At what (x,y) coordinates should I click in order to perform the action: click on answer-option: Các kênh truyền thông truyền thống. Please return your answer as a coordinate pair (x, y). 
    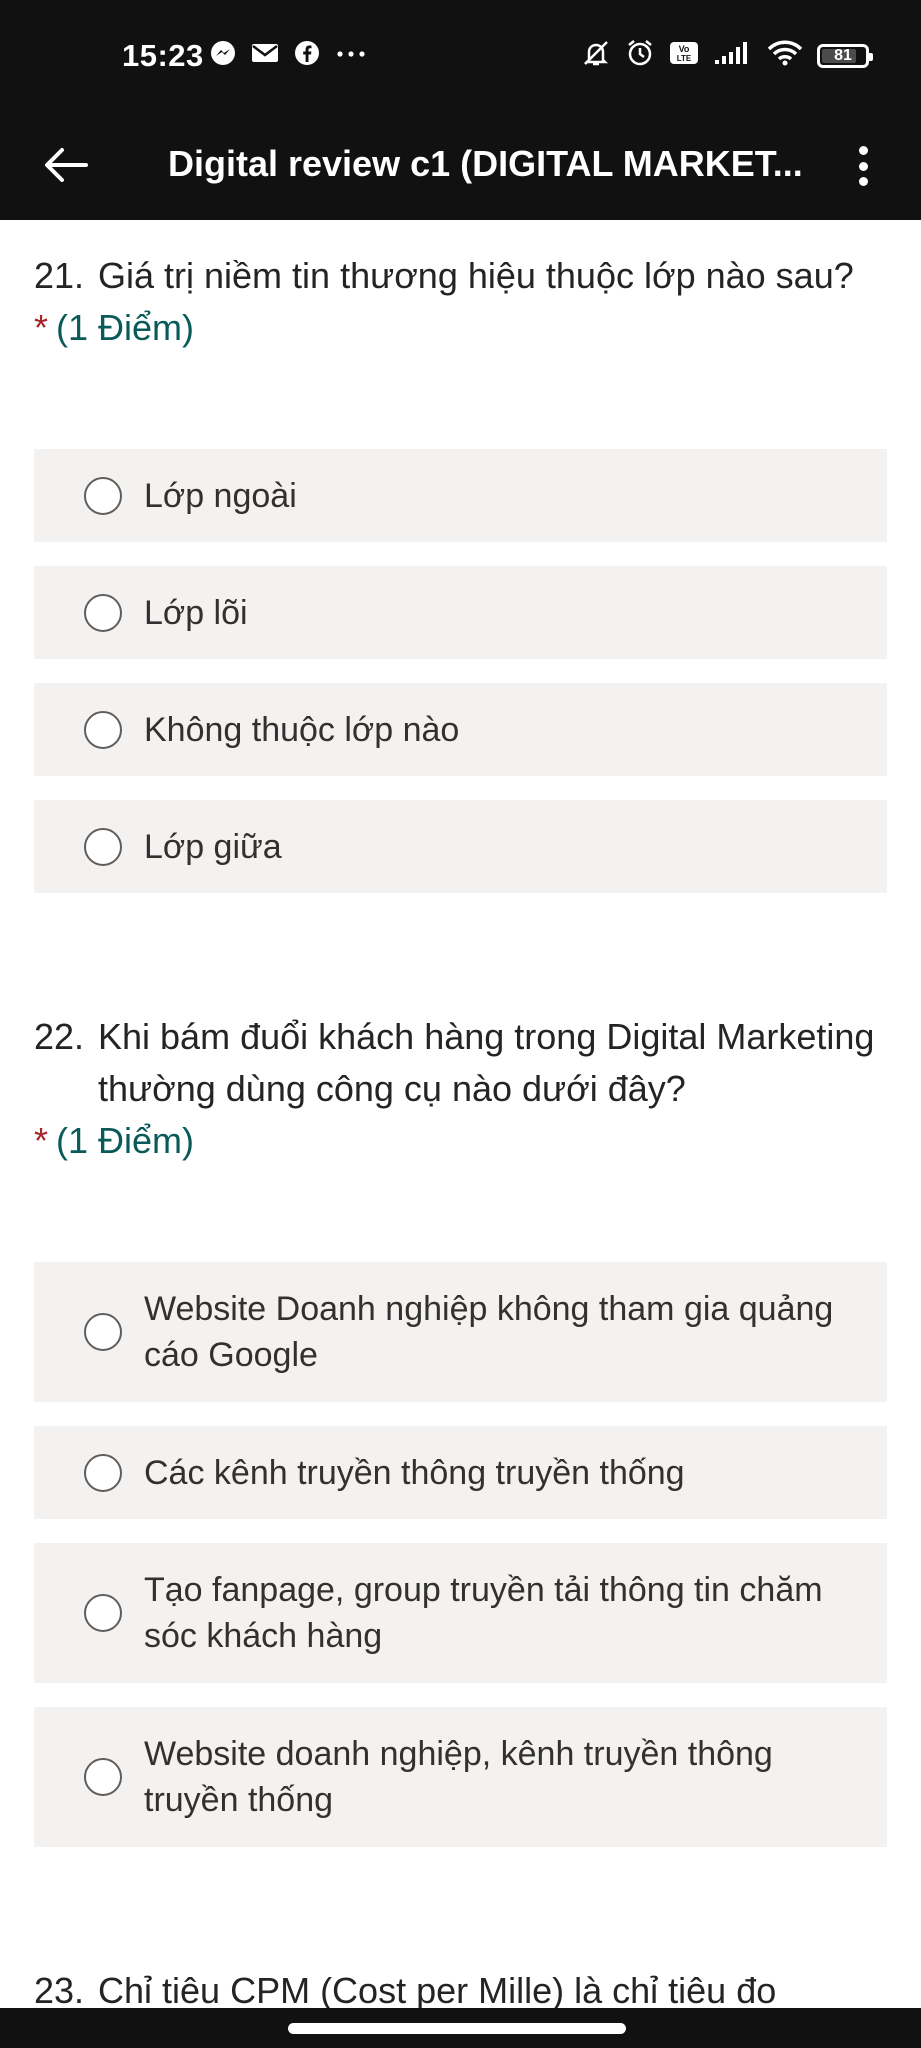
    Looking at the image, I should click on (460, 1472).